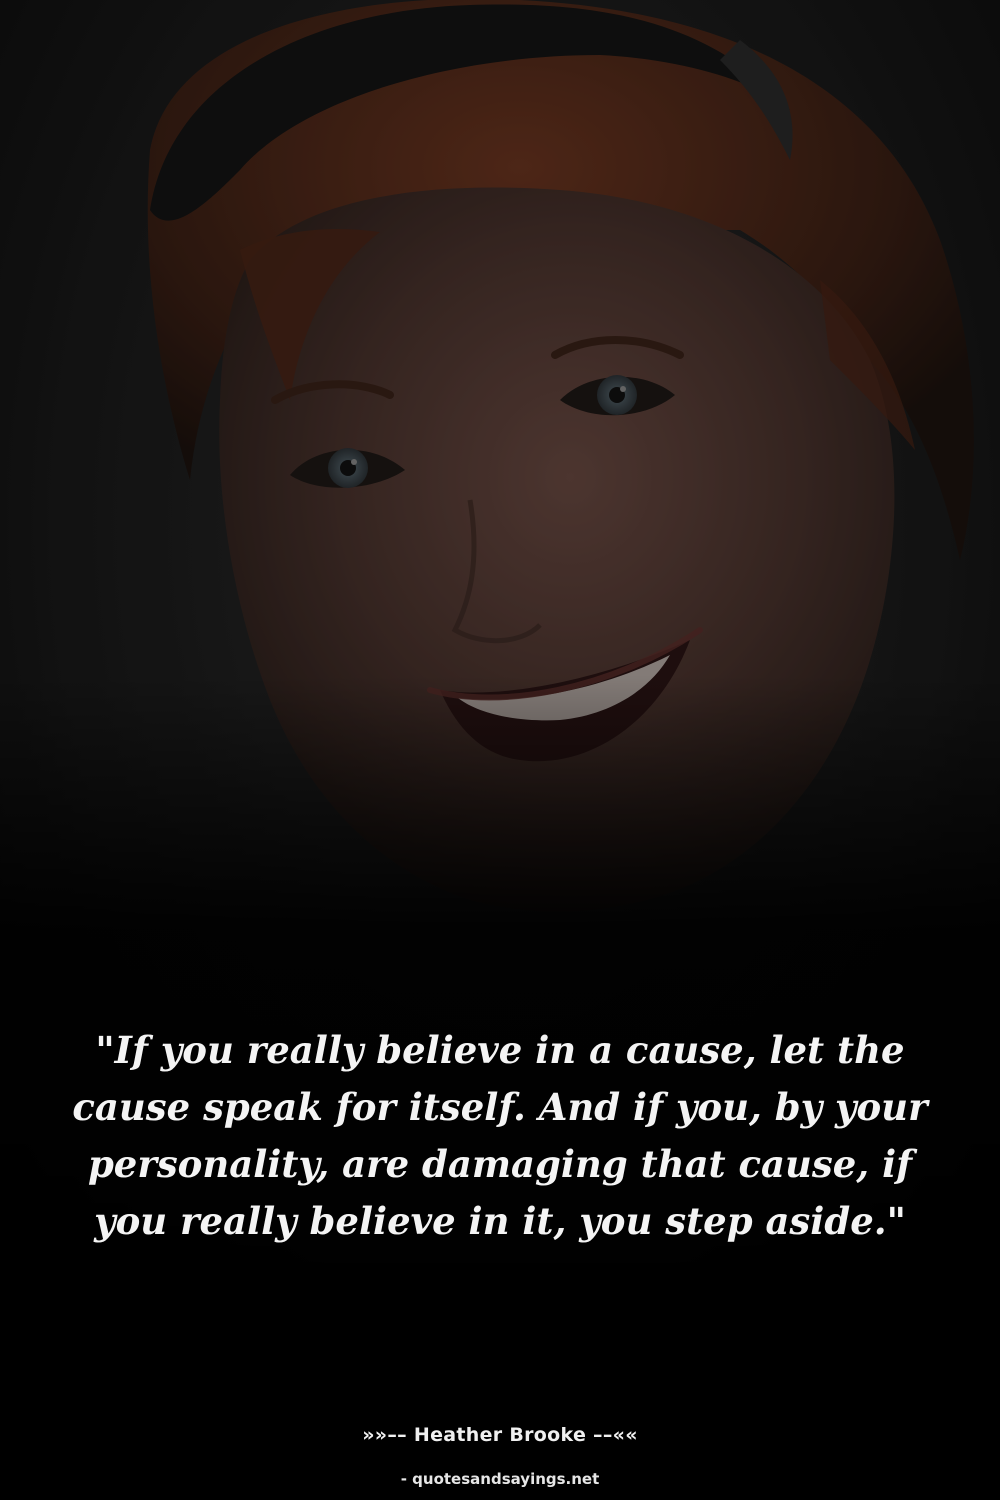 This screenshot has width=1000, height=1500. What do you see at coordinates (500, 1479) in the screenshot?
I see `source-credit: - quotesandsayings.net` at bounding box center [500, 1479].